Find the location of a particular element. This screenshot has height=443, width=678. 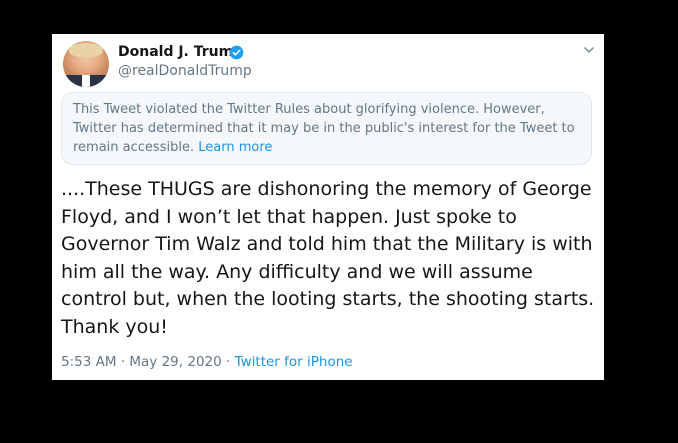

tweet-date: May 29, 2020 is located at coordinates (175, 362).